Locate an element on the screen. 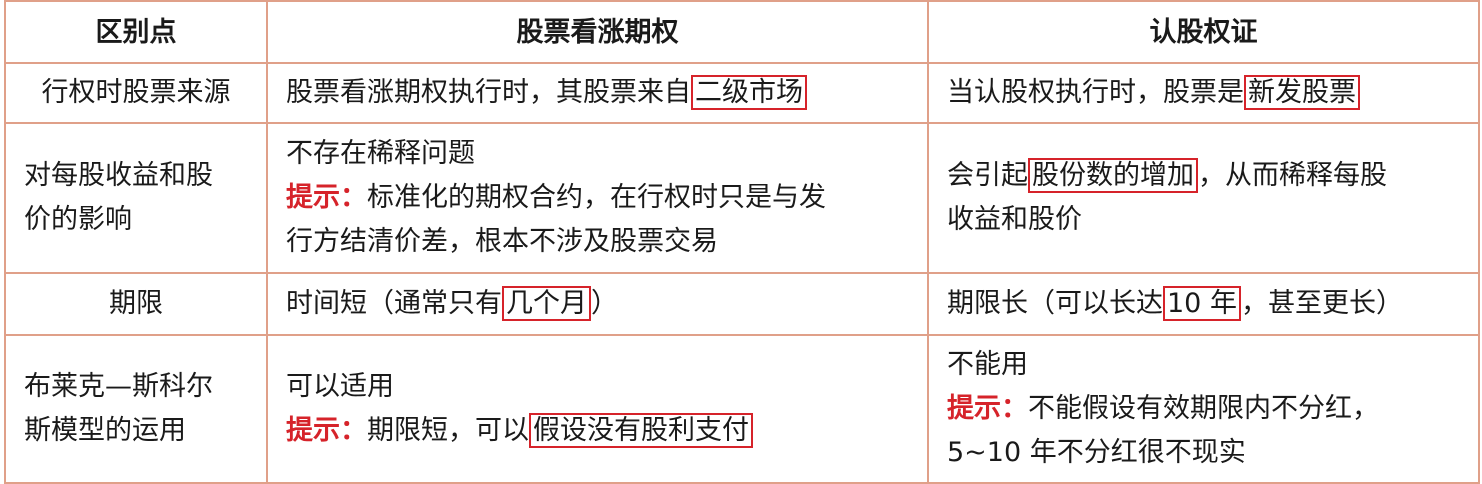 The height and width of the screenshot is (484, 1482). cell-line: 可以适用 is located at coordinates (340, 386).